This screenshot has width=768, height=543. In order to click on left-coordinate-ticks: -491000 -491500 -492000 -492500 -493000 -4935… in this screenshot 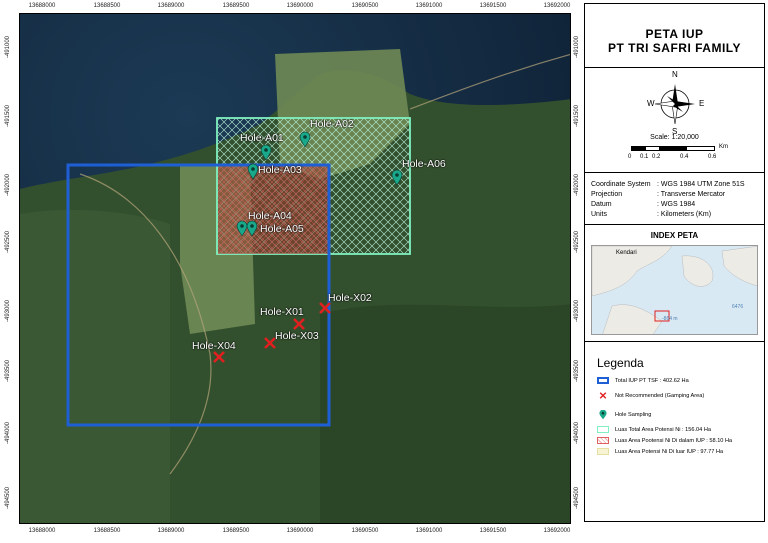, I will do `click(9, 268)`.